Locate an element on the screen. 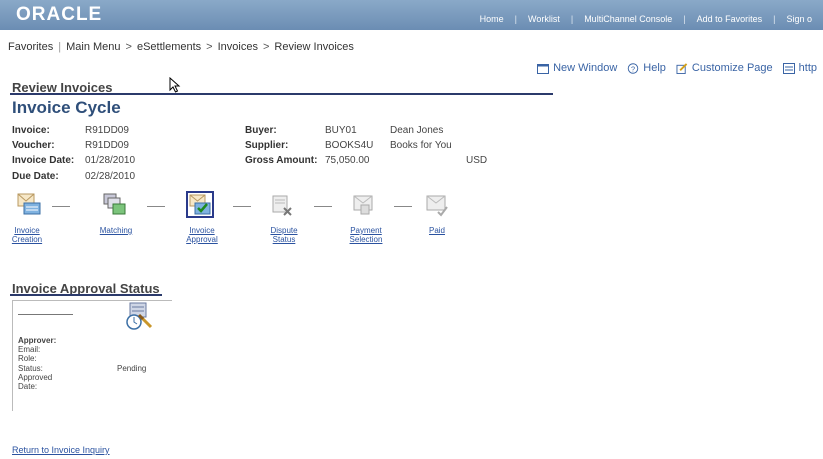 The image size is (823, 459). role-label: Role: is located at coordinates (27, 358).